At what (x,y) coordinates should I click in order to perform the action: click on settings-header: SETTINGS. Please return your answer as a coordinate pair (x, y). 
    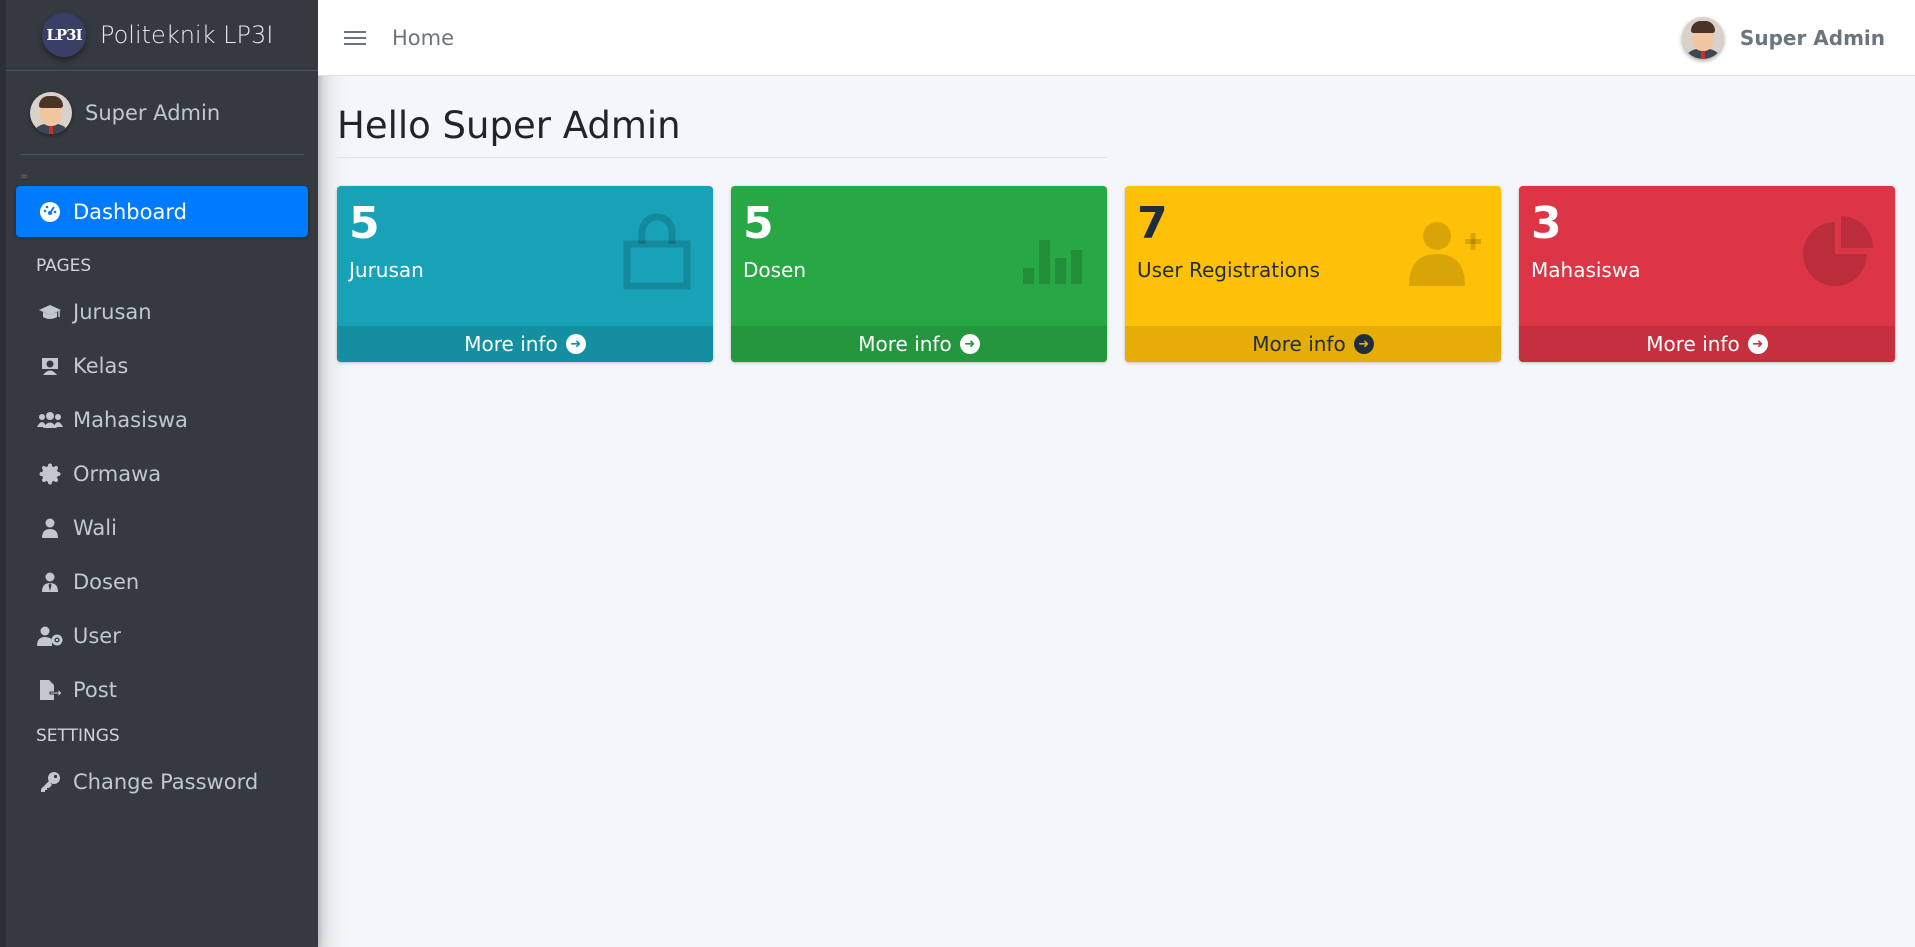
    Looking at the image, I should click on (78, 736).